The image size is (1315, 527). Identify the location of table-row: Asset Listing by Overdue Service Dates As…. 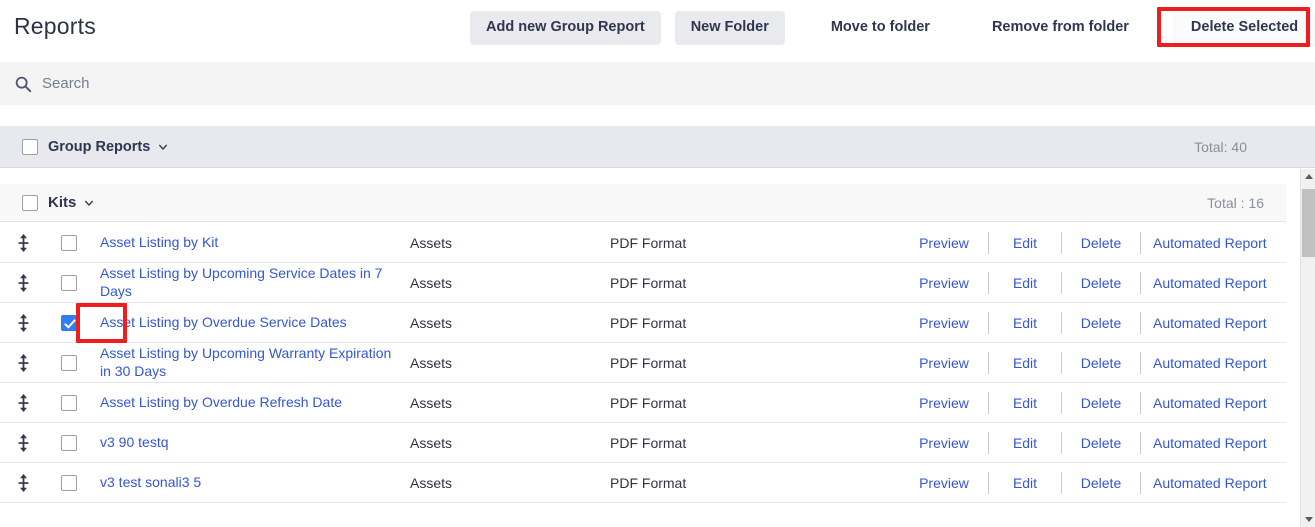
(643, 323).